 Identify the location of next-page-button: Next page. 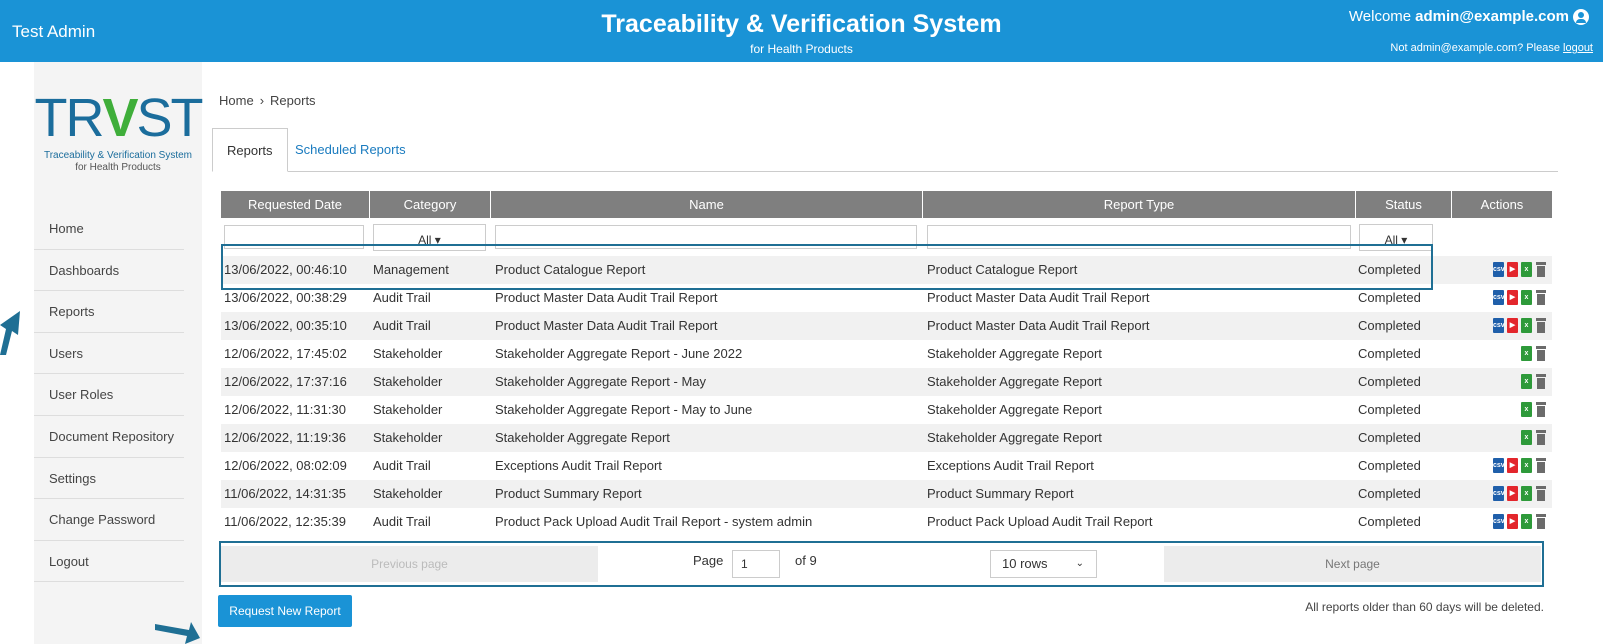
(1352, 564).